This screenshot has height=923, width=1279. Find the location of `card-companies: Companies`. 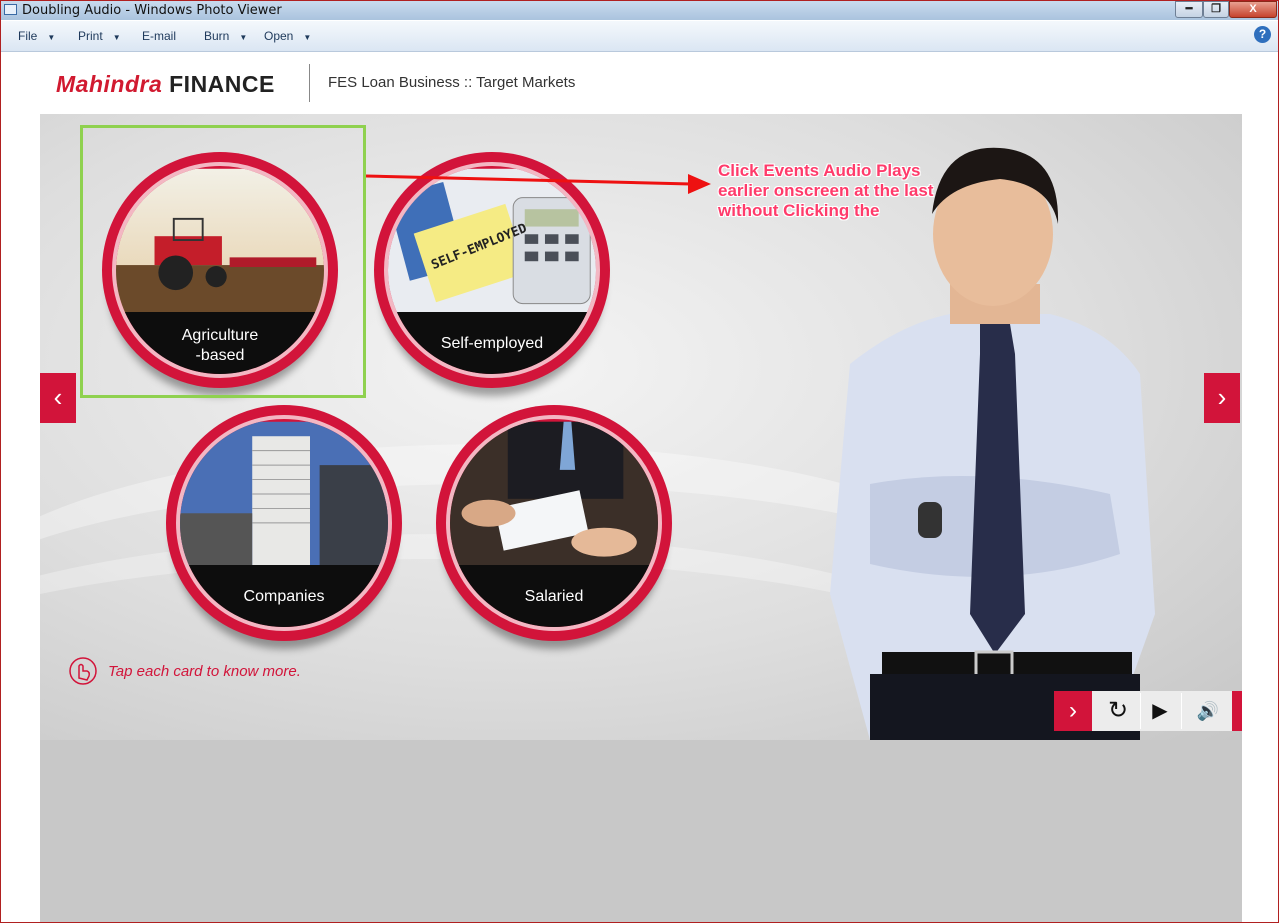

card-companies: Companies is located at coordinates (284, 523).